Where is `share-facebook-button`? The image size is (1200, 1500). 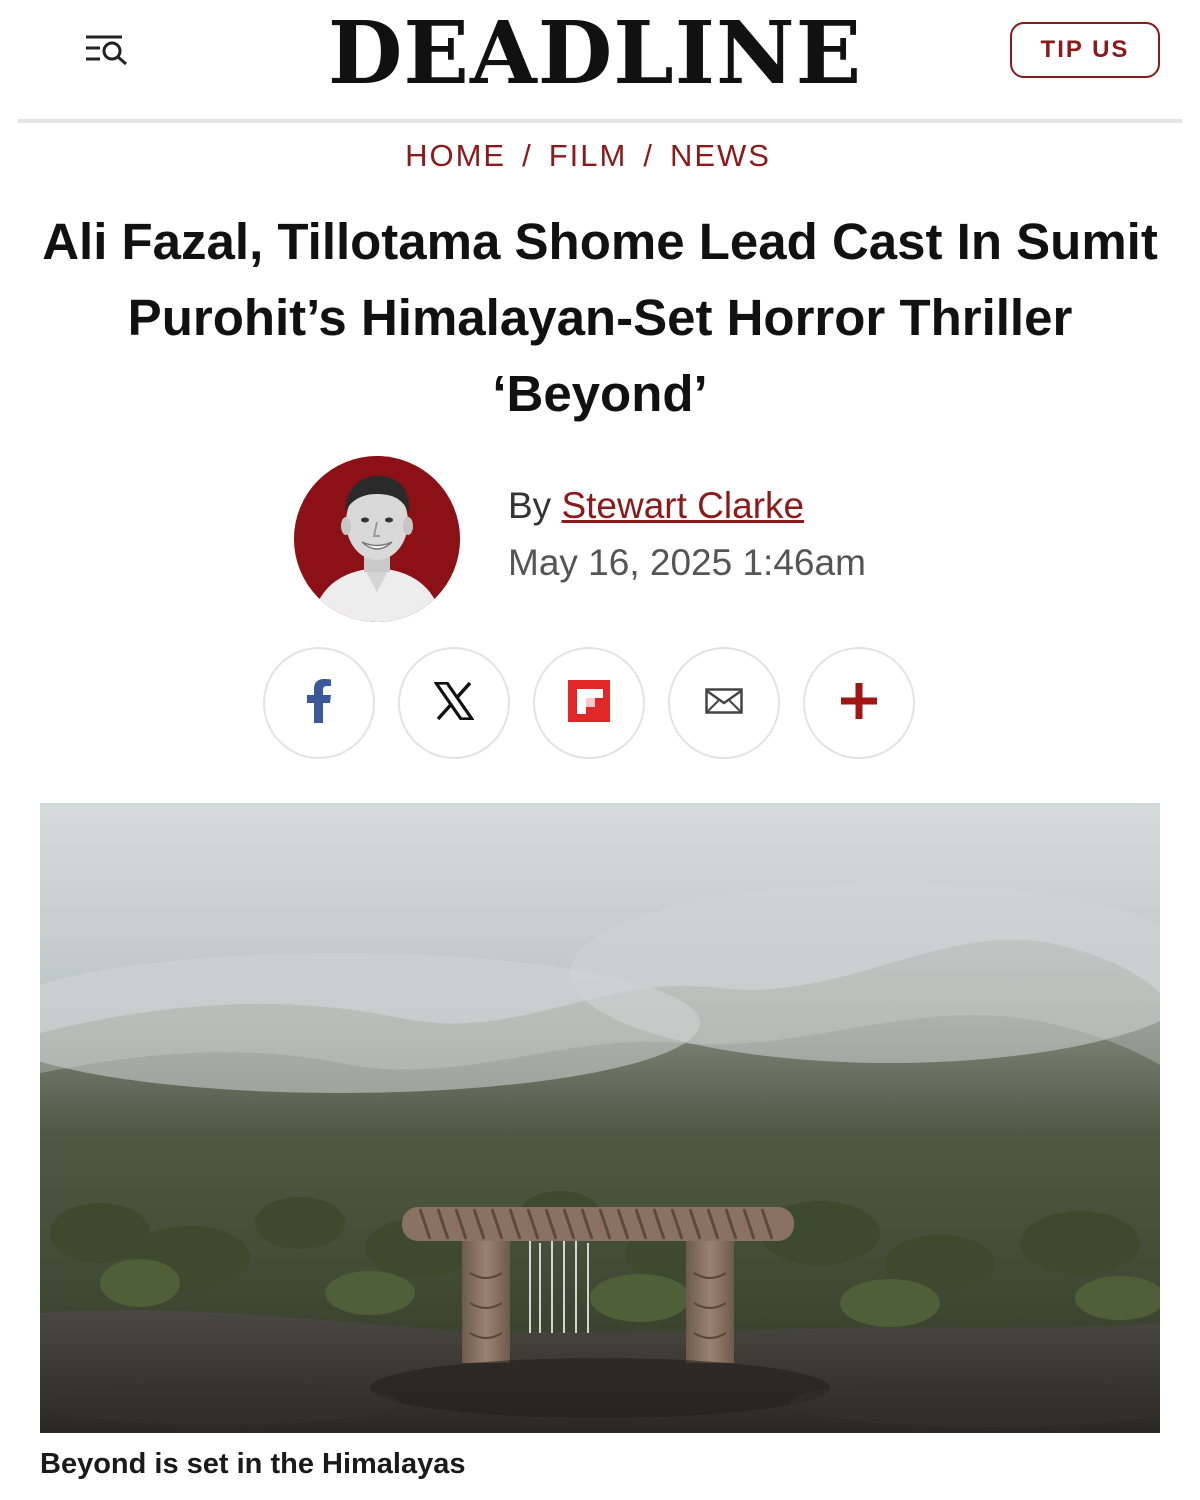 share-facebook-button is located at coordinates (319, 703).